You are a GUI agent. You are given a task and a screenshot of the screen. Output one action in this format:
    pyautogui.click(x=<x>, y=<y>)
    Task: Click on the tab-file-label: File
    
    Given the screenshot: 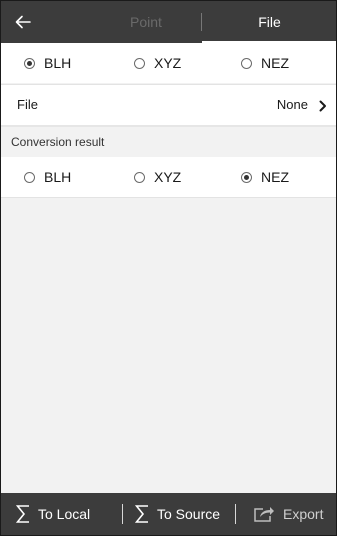 What is the action you would take?
    pyautogui.click(x=269, y=22)
    